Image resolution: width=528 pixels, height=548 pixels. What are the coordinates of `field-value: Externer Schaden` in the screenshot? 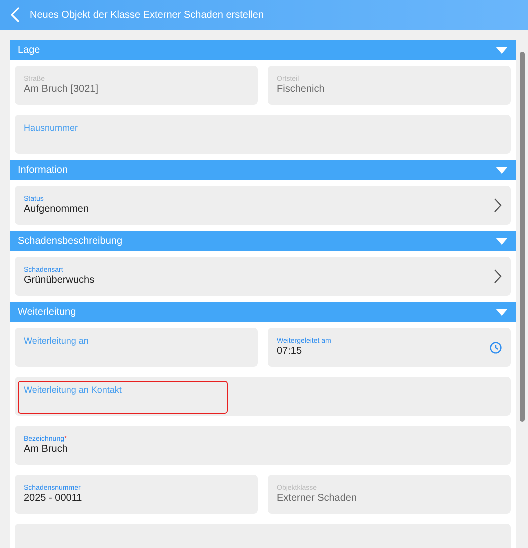 It's located at (317, 498).